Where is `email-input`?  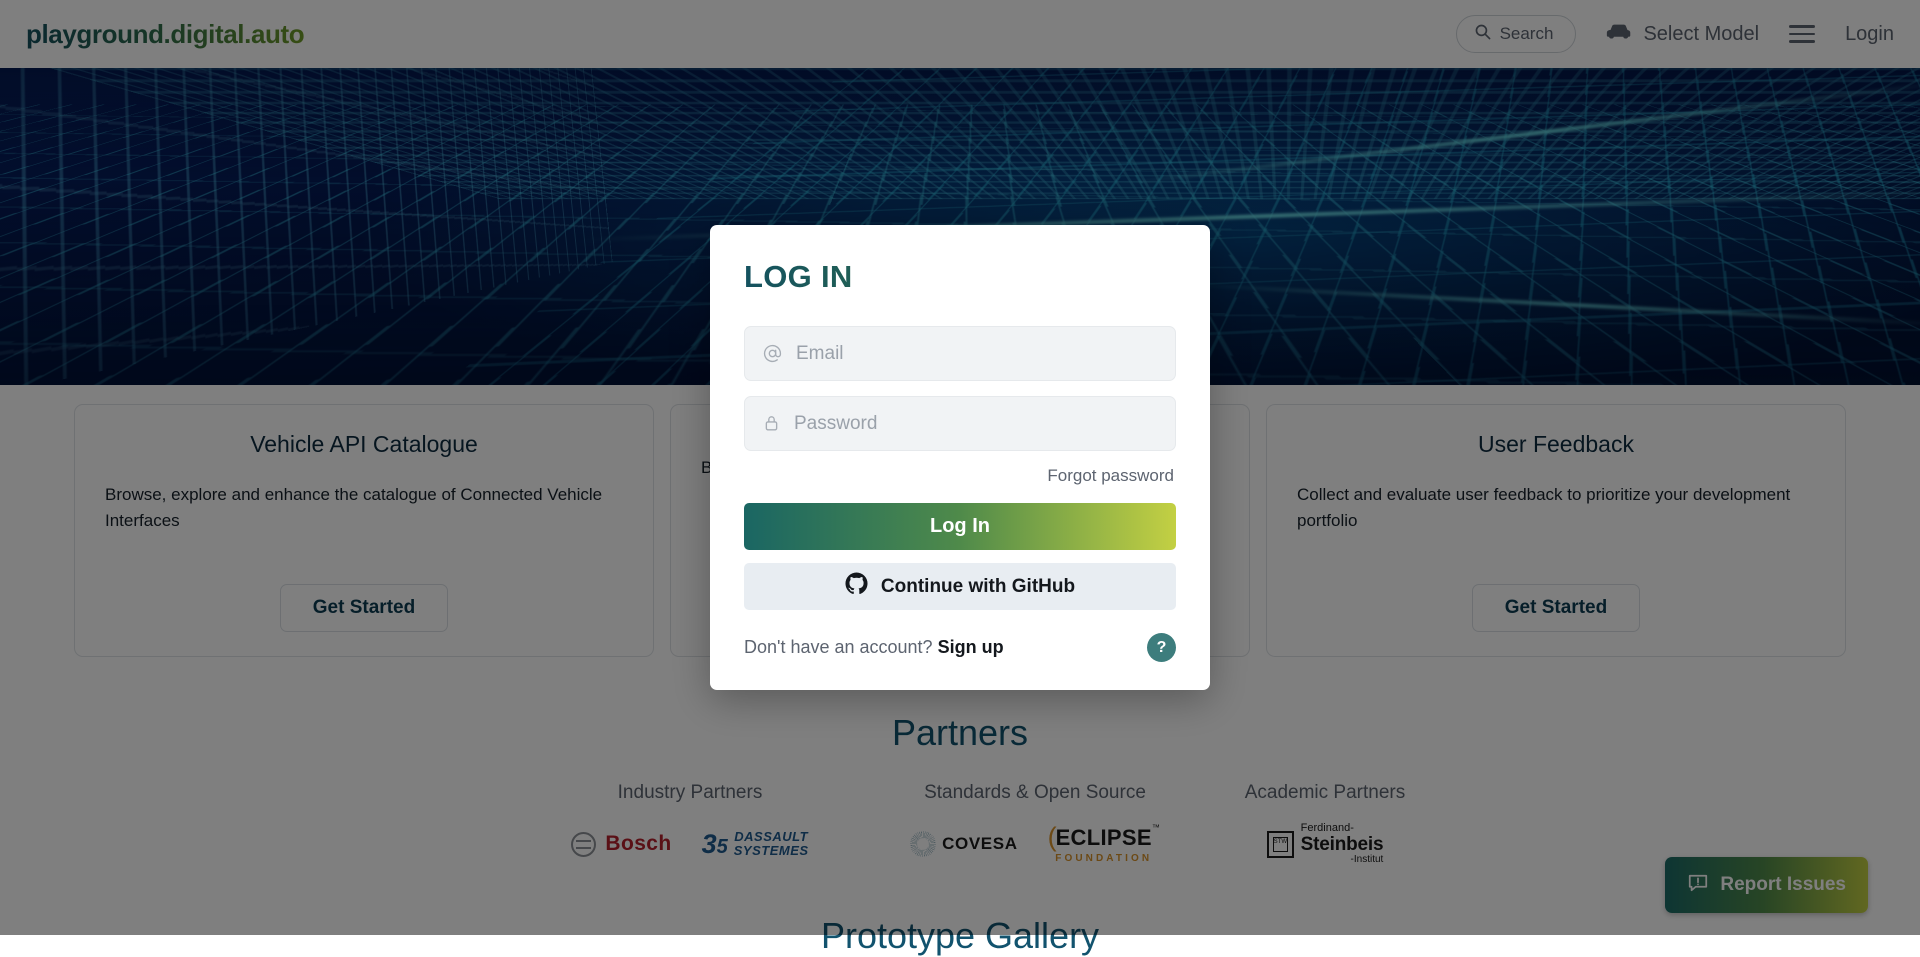 email-input is located at coordinates (976, 354).